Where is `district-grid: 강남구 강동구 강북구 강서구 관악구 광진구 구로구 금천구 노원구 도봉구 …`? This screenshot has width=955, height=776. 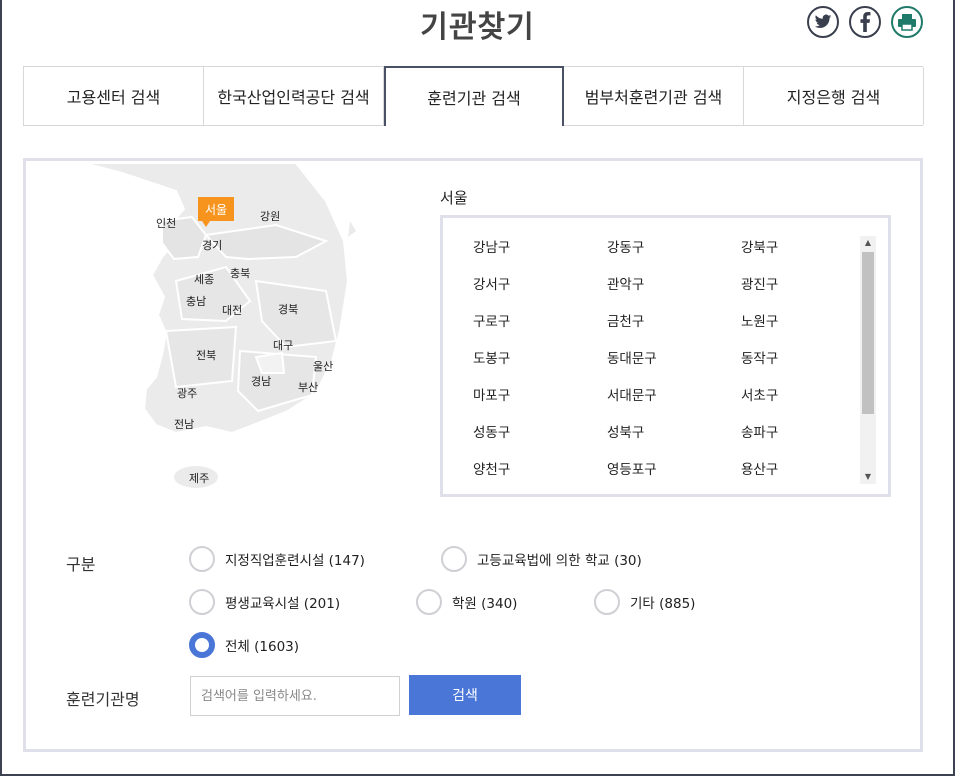 district-grid: 강남구 강동구 강북구 강서구 관악구 광진구 구로구 금천구 노원구 도봉구 … is located at coordinates (663, 359).